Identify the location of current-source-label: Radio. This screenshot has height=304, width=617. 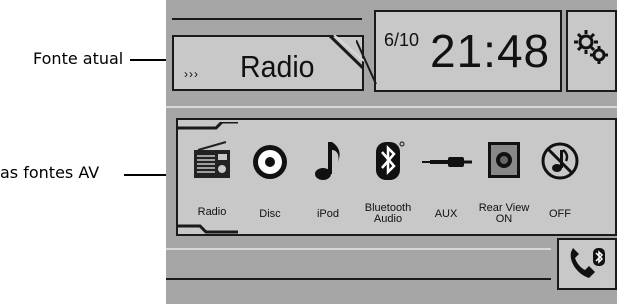
(277, 66).